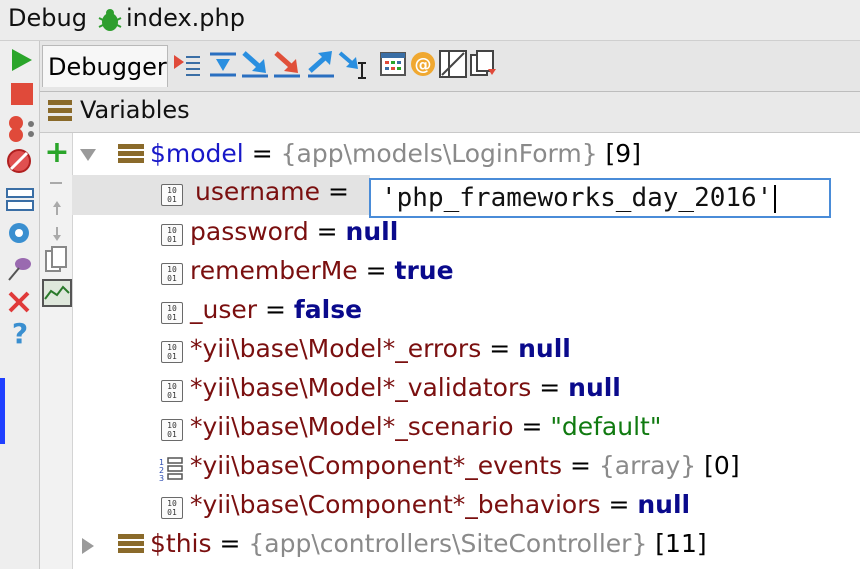 The height and width of the screenshot is (569, 860). Describe the element at coordinates (21, 60) in the screenshot. I see `resume-icon` at that location.